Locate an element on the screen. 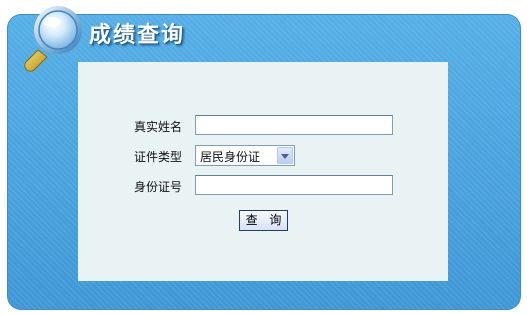 The width and height of the screenshot is (527, 315). id-number-label: 身份证号 is located at coordinates (158, 187).